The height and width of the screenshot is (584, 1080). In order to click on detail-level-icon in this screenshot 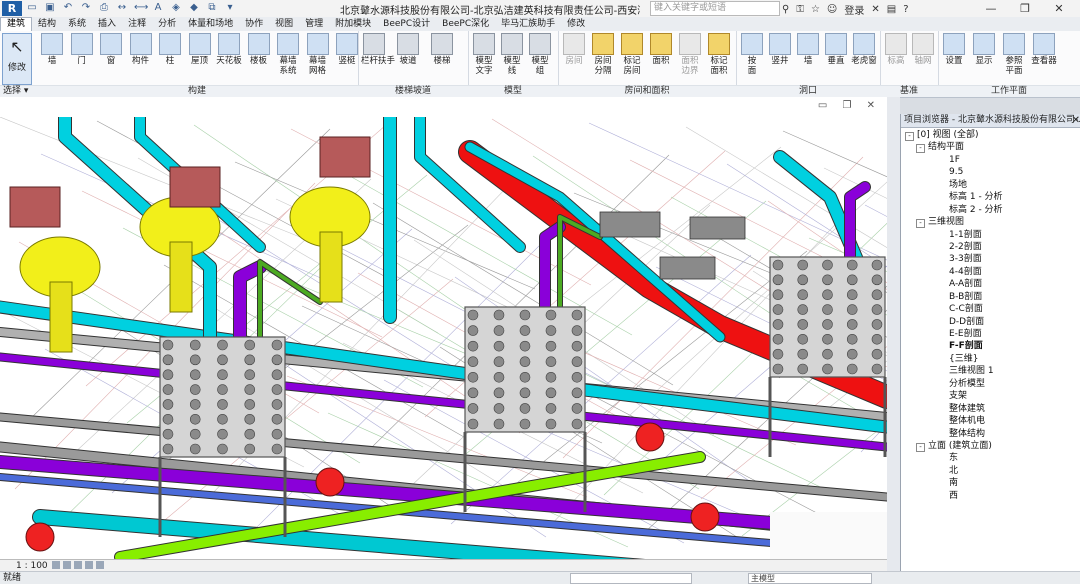, I will do `click(56, 565)`.